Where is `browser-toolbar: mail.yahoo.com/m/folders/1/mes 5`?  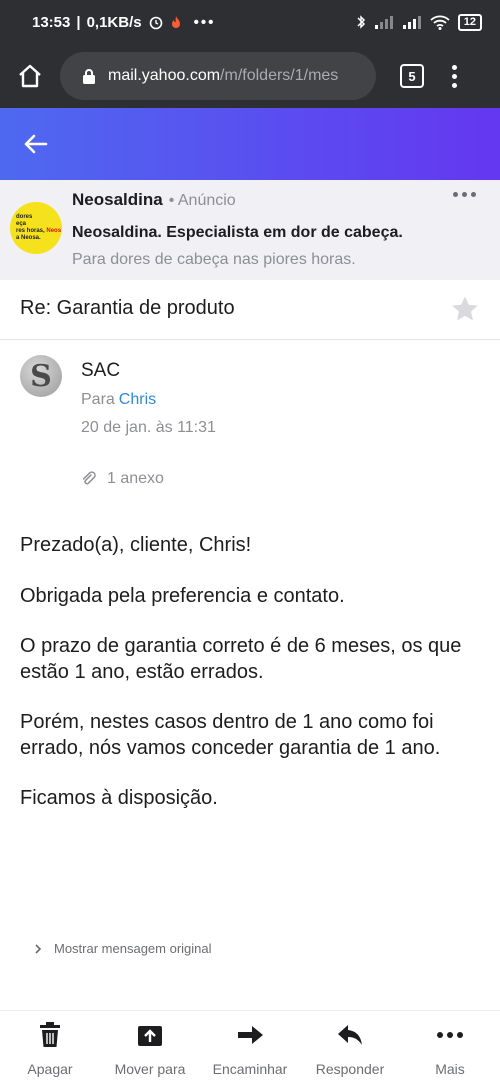 browser-toolbar: mail.yahoo.com/m/folders/1/mes 5 is located at coordinates (250, 76).